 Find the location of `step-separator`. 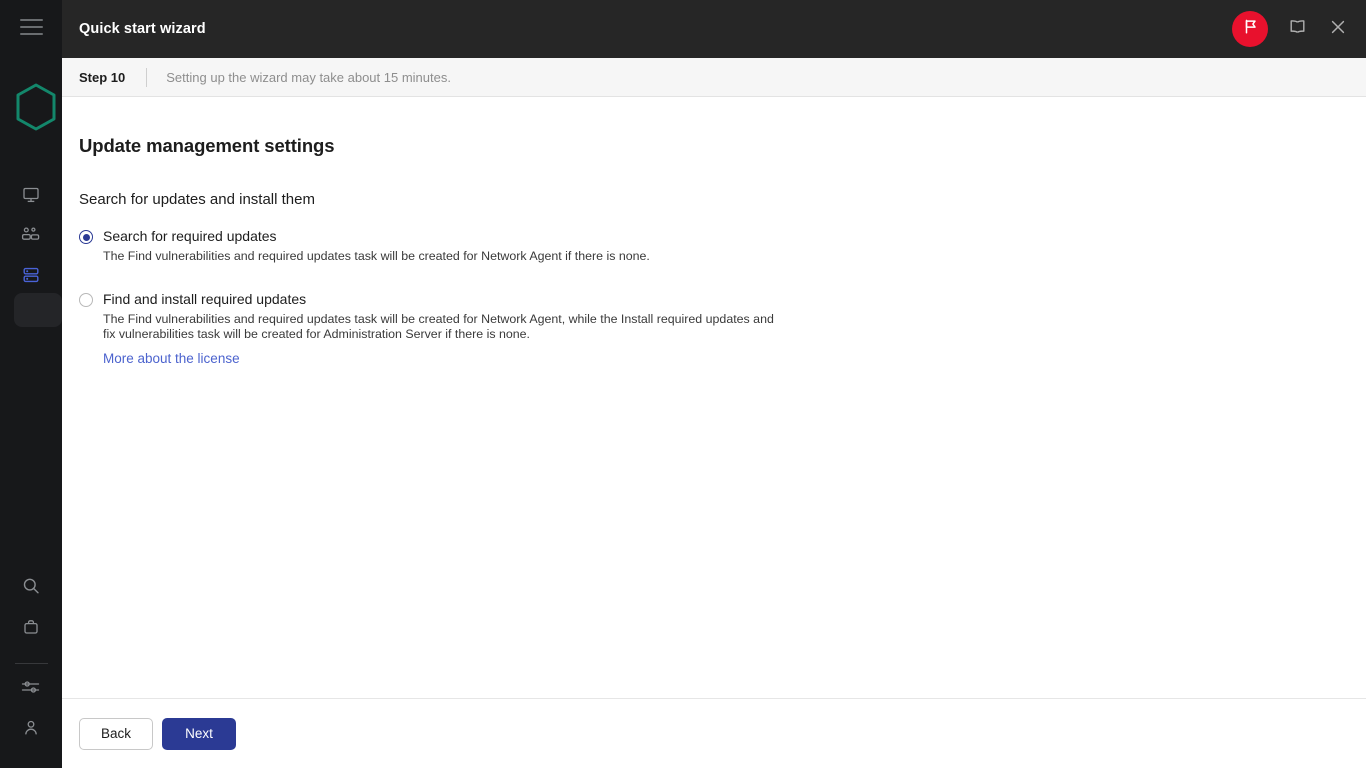

step-separator is located at coordinates (147, 77).